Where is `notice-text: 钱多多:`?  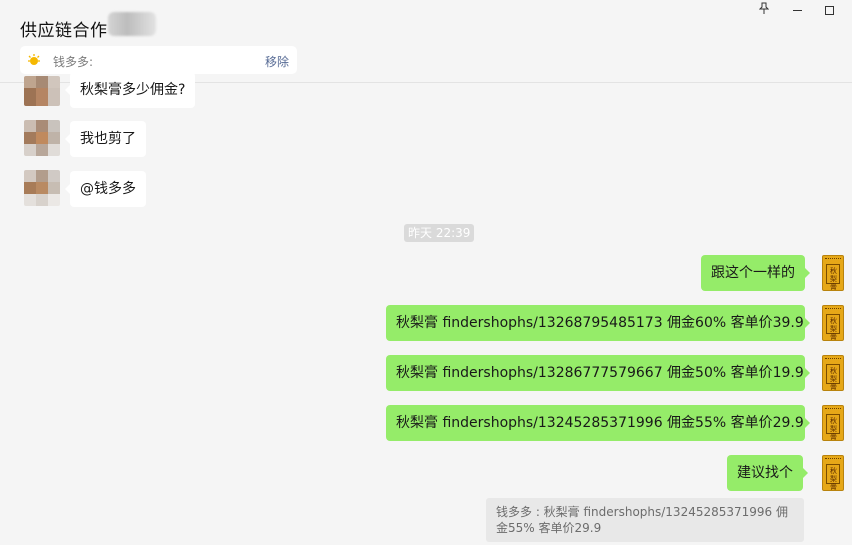 notice-text: 钱多多: is located at coordinates (73, 62).